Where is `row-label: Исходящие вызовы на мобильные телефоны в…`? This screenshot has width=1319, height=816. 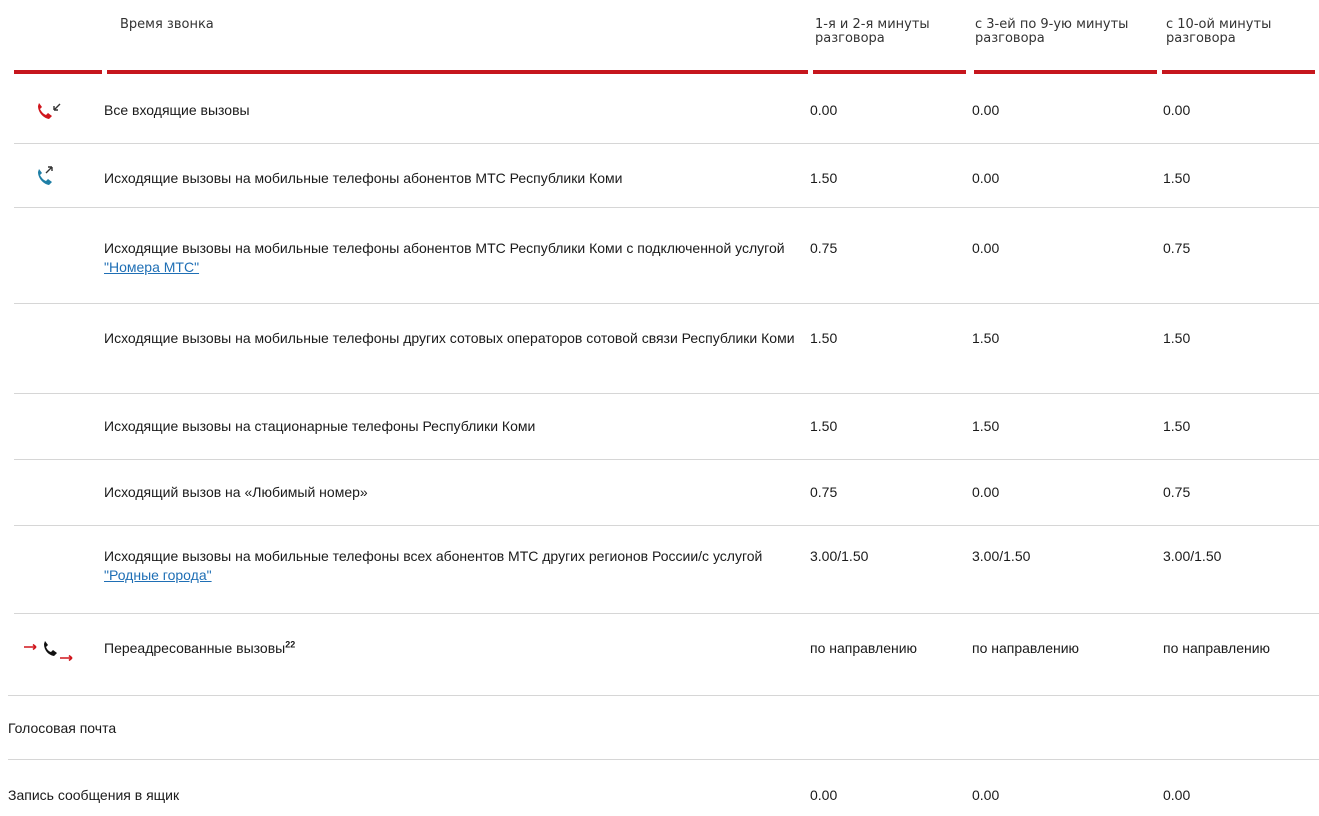
row-label: Исходящие вызовы на мобильные телефоны в… is located at coordinates (454, 566).